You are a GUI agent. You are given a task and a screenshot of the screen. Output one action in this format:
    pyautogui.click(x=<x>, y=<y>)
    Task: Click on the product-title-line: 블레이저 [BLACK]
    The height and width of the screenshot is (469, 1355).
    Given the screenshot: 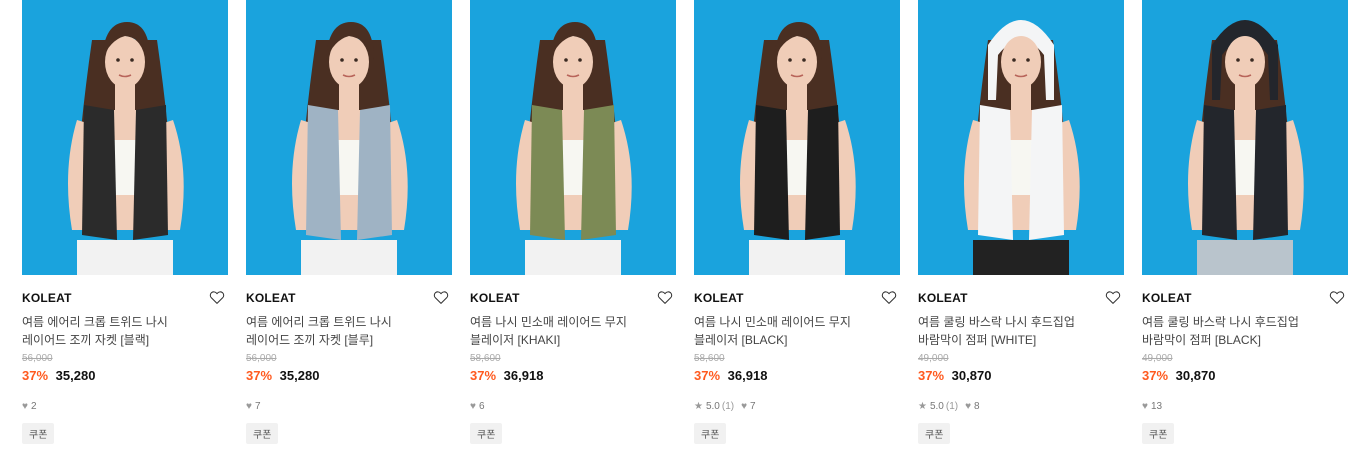 What is the action you would take?
    pyautogui.click(x=797, y=340)
    